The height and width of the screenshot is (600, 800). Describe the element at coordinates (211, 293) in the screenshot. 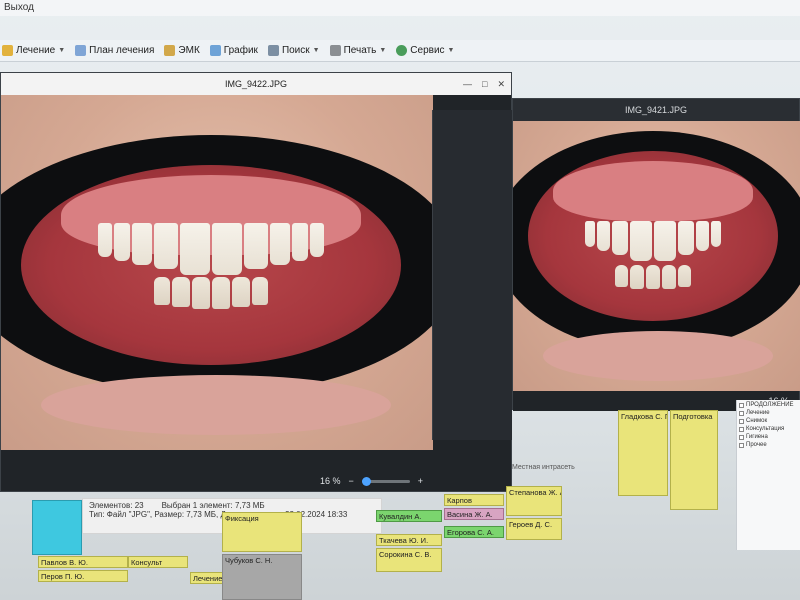

I see `lower-teeth` at that location.